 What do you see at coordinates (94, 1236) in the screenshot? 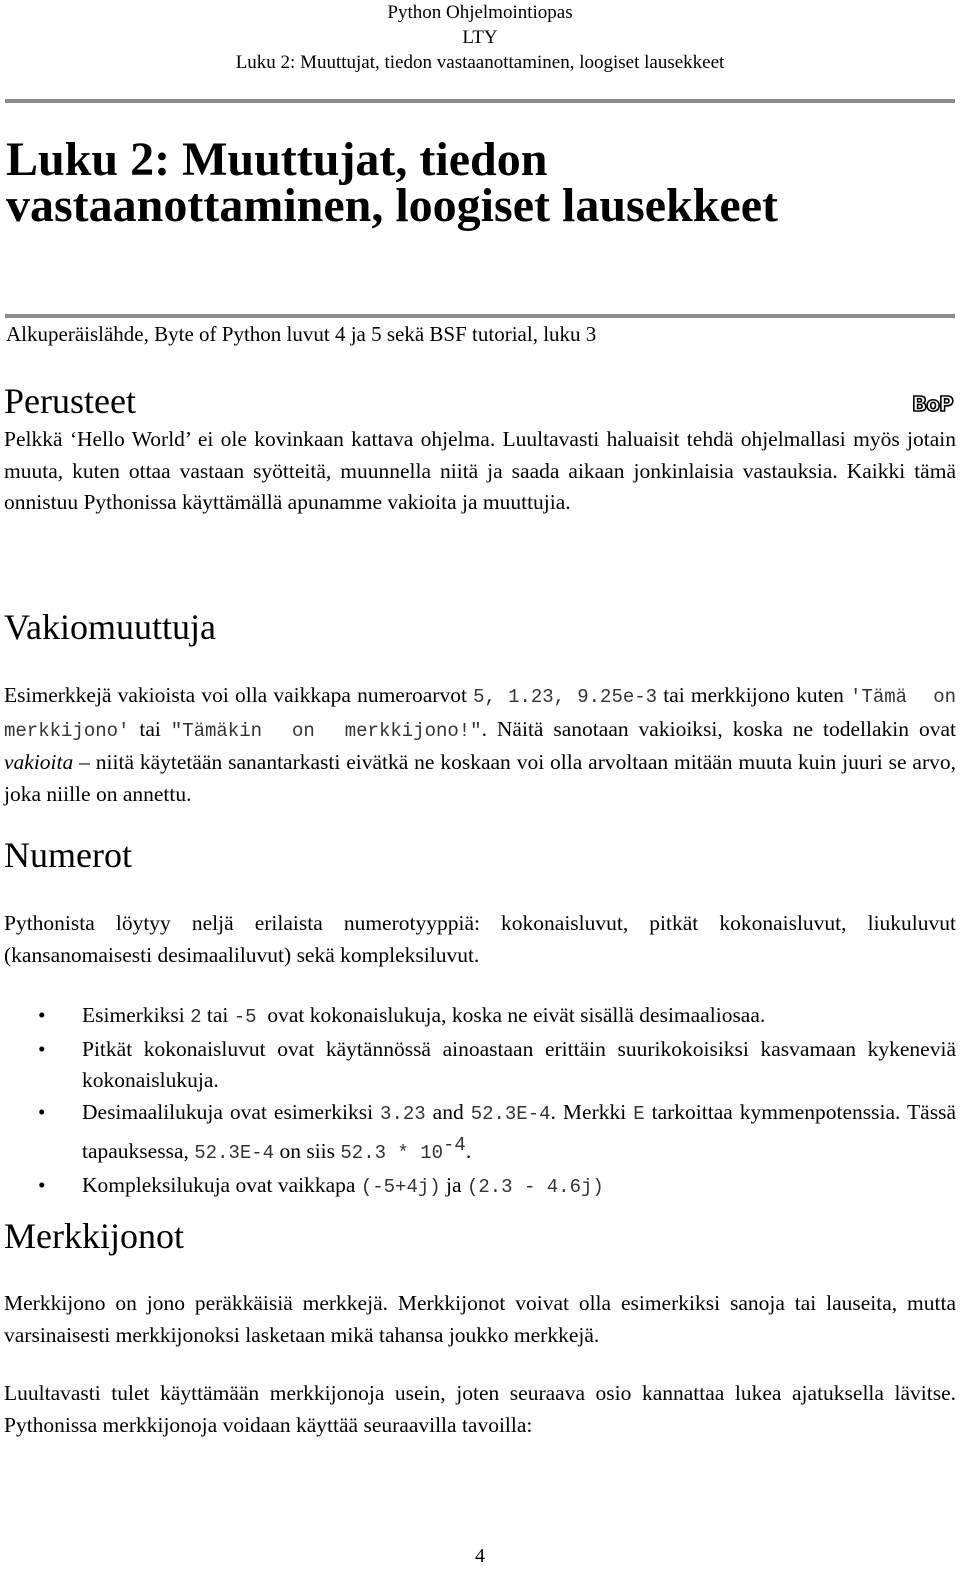
I see `section-heading-merkkijonot: Merkkijonot` at bounding box center [94, 1236].